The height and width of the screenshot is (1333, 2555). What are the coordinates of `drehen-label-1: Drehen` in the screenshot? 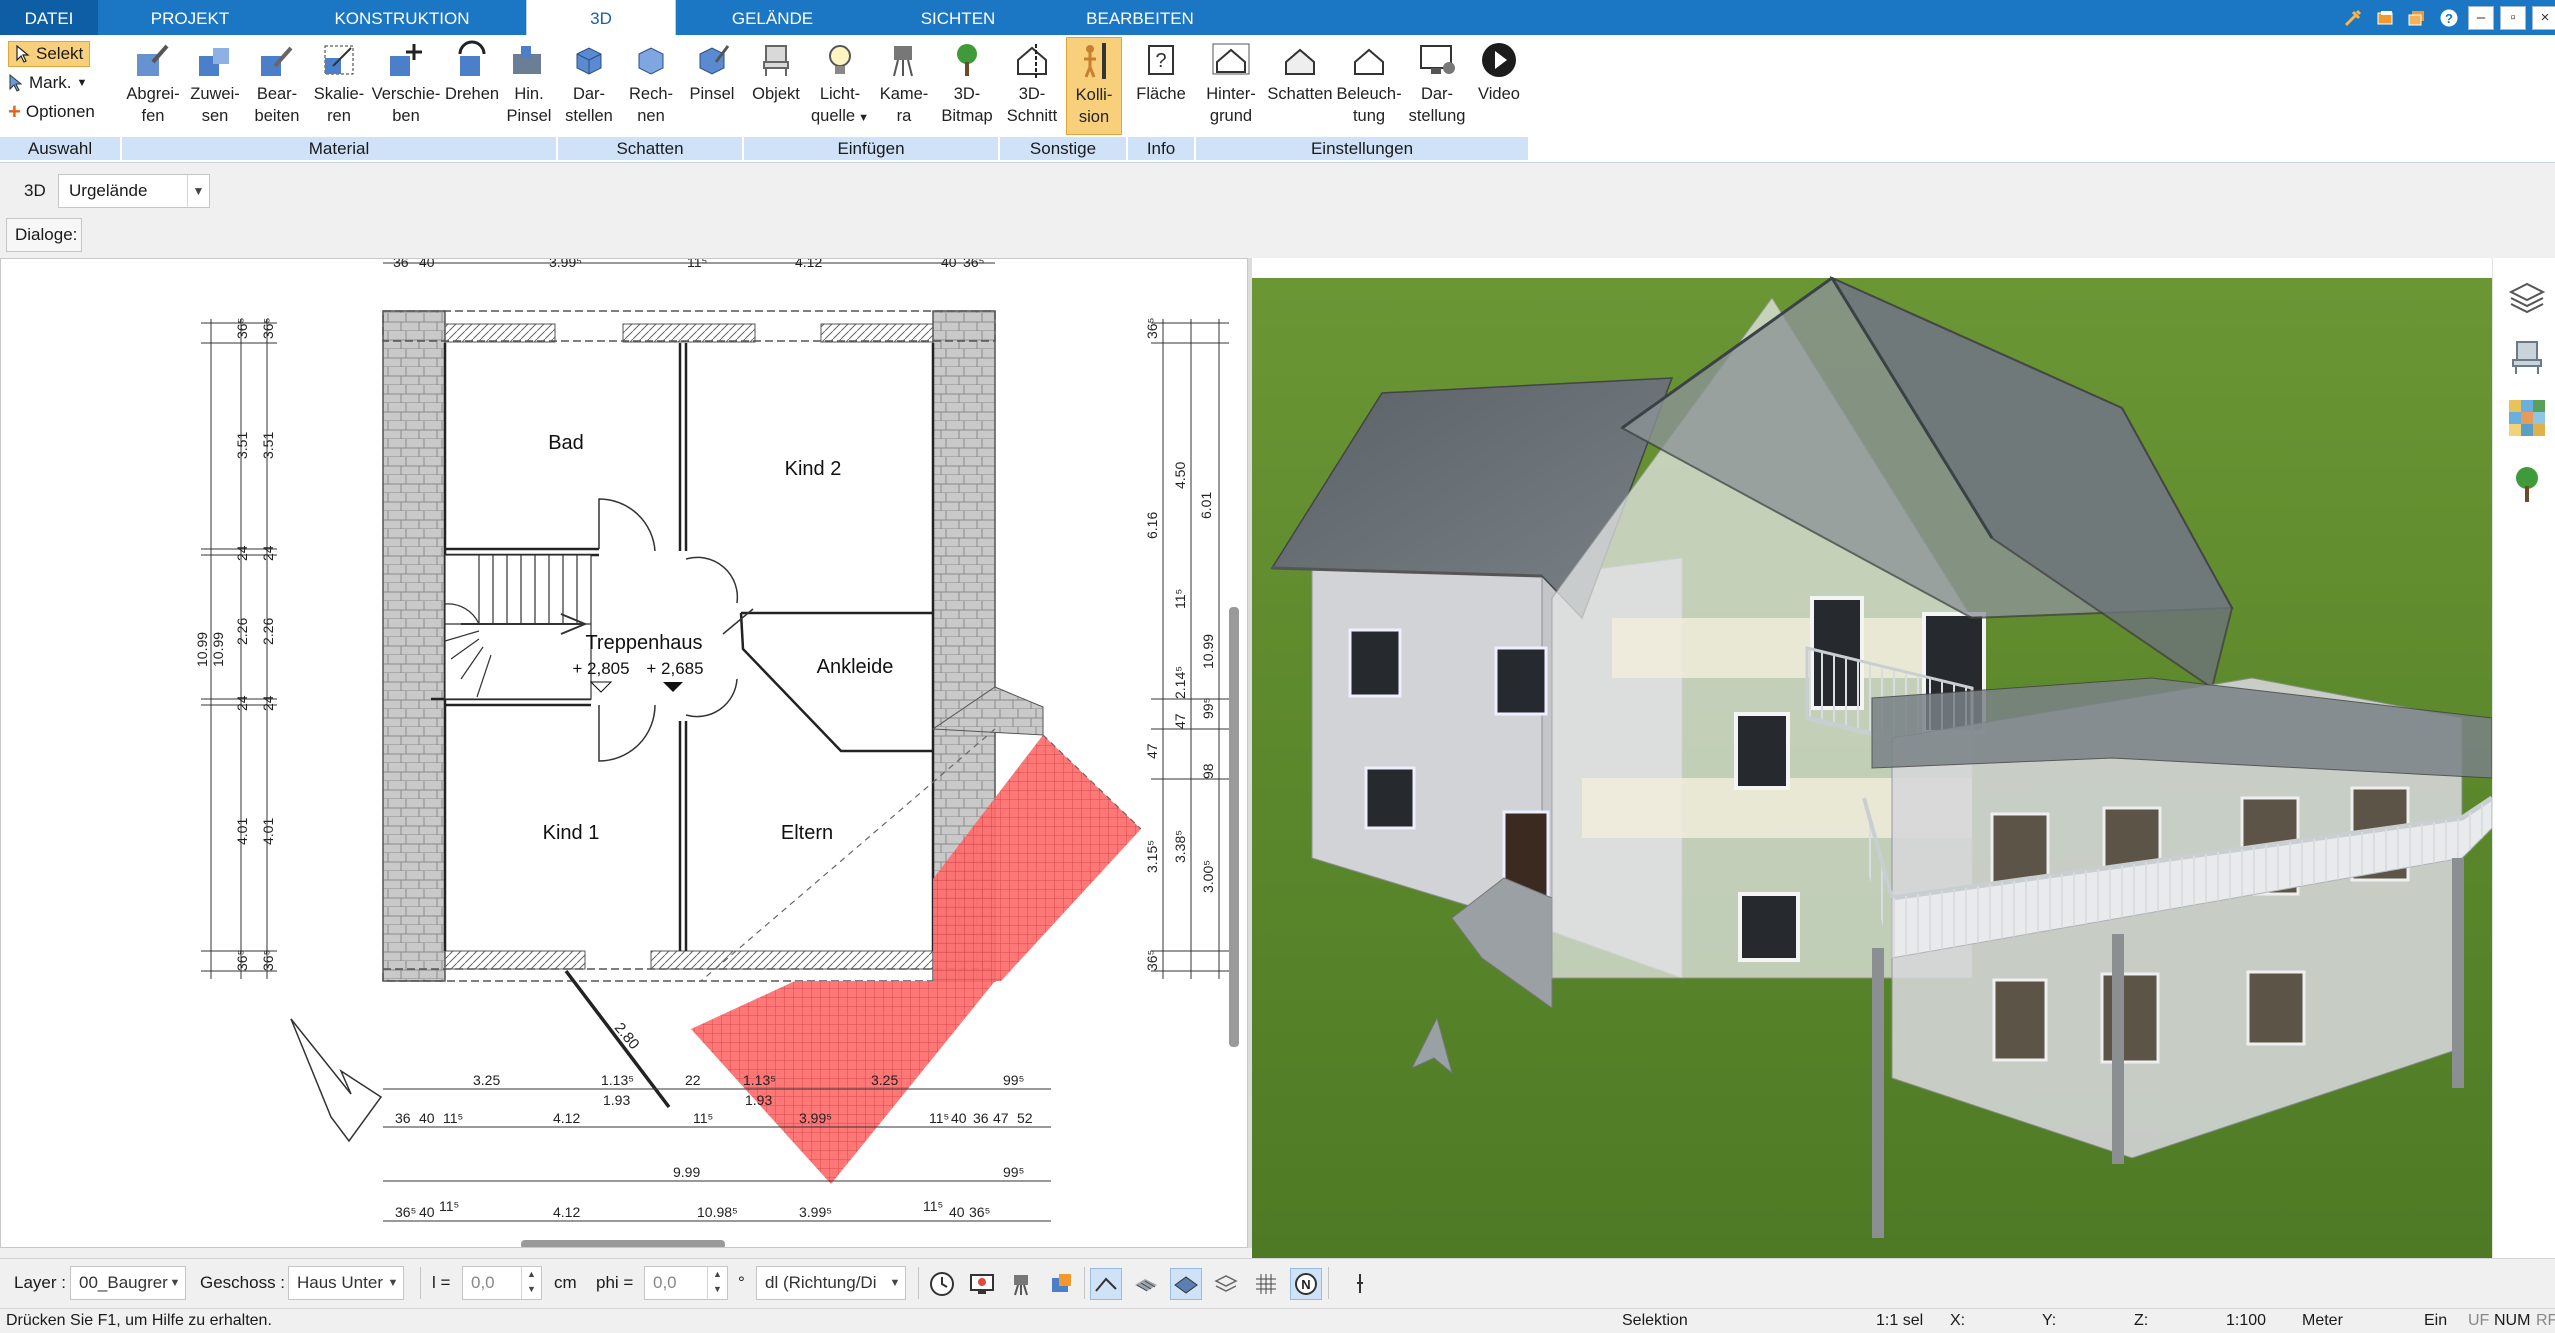 It's located at (472, 94).